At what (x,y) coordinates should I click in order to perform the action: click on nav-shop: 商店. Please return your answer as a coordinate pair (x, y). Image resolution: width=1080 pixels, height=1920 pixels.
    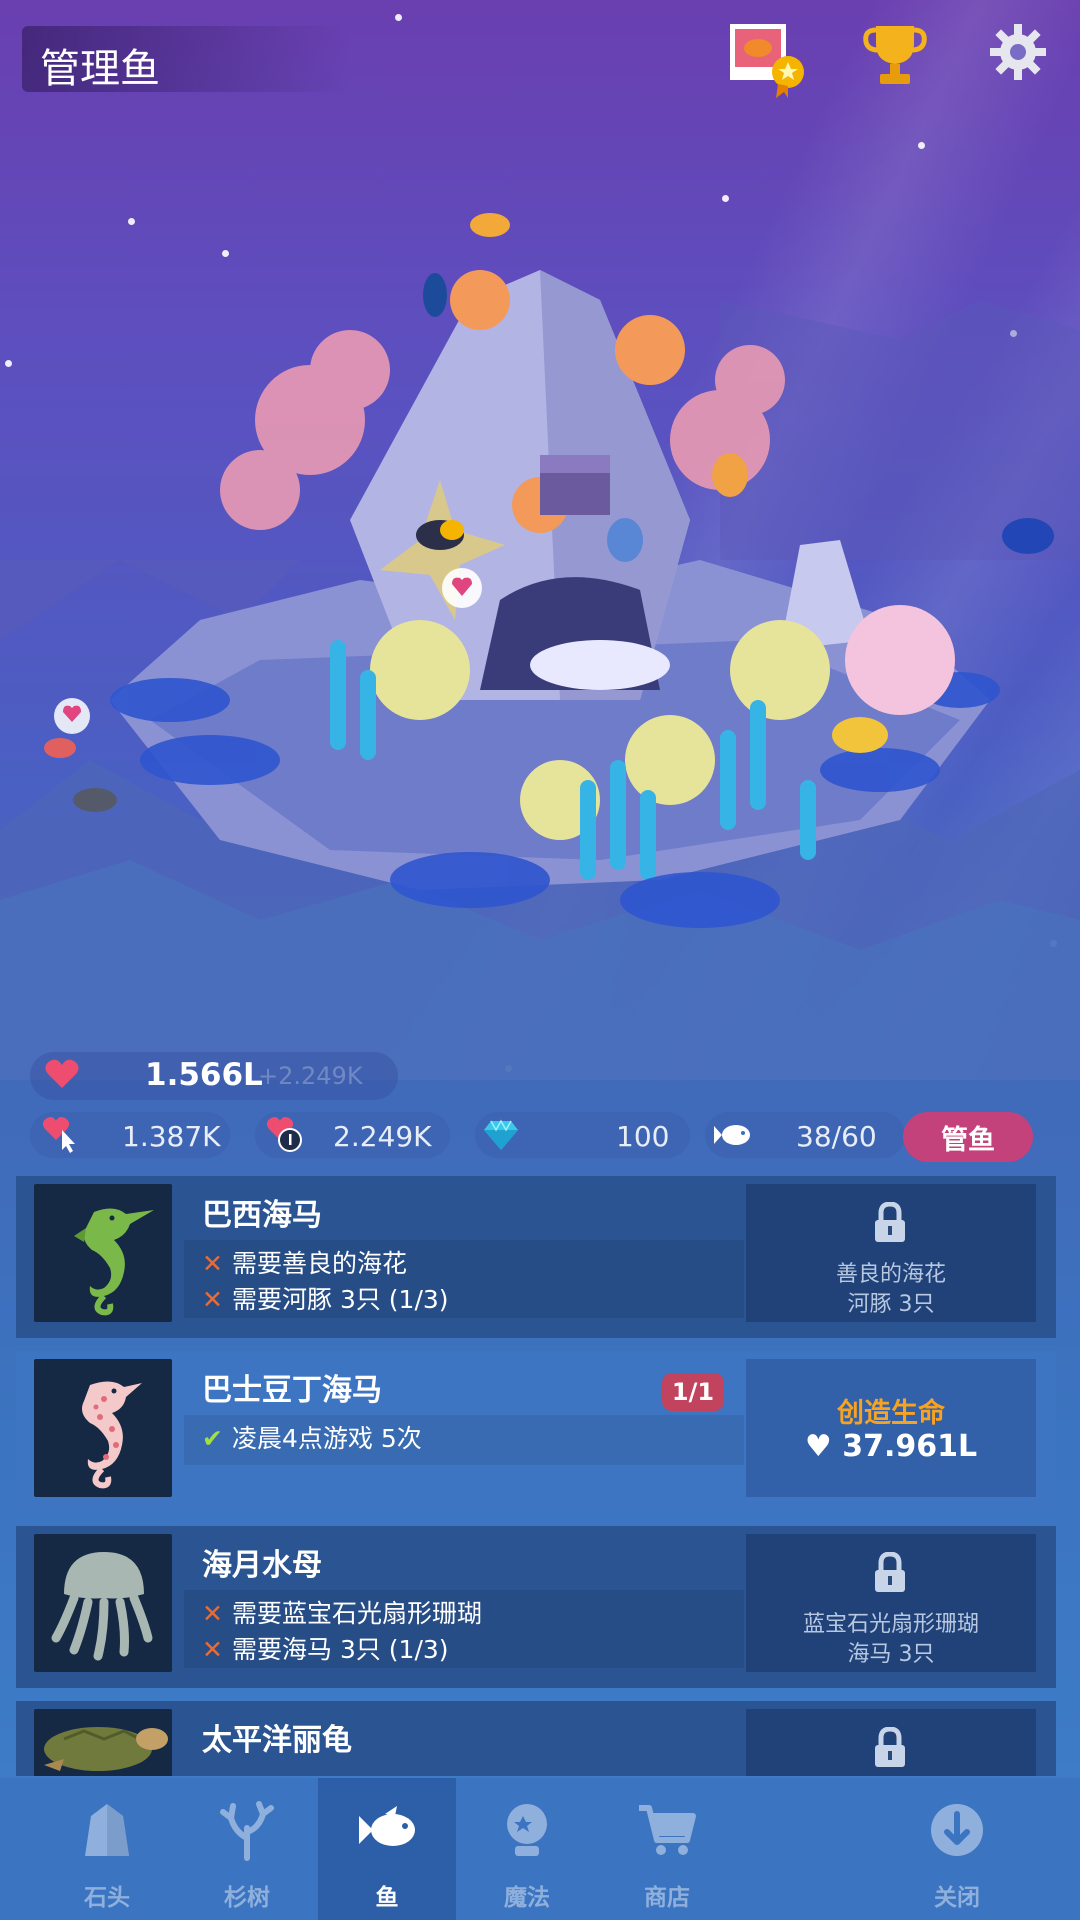
    Looking at the image, I should click on (667, 1849).